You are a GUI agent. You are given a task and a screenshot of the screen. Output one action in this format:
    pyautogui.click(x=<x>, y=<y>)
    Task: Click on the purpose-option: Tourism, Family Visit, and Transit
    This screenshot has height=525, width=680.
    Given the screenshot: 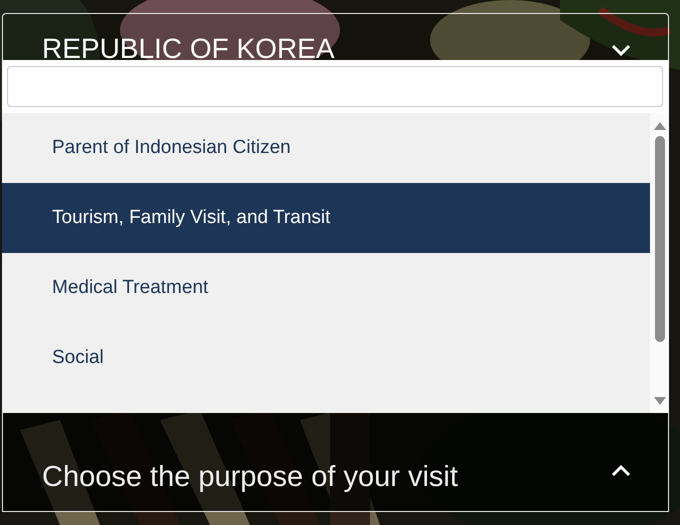 What is the action you would take?
    pyautogui.click(x=326, y=218)
    